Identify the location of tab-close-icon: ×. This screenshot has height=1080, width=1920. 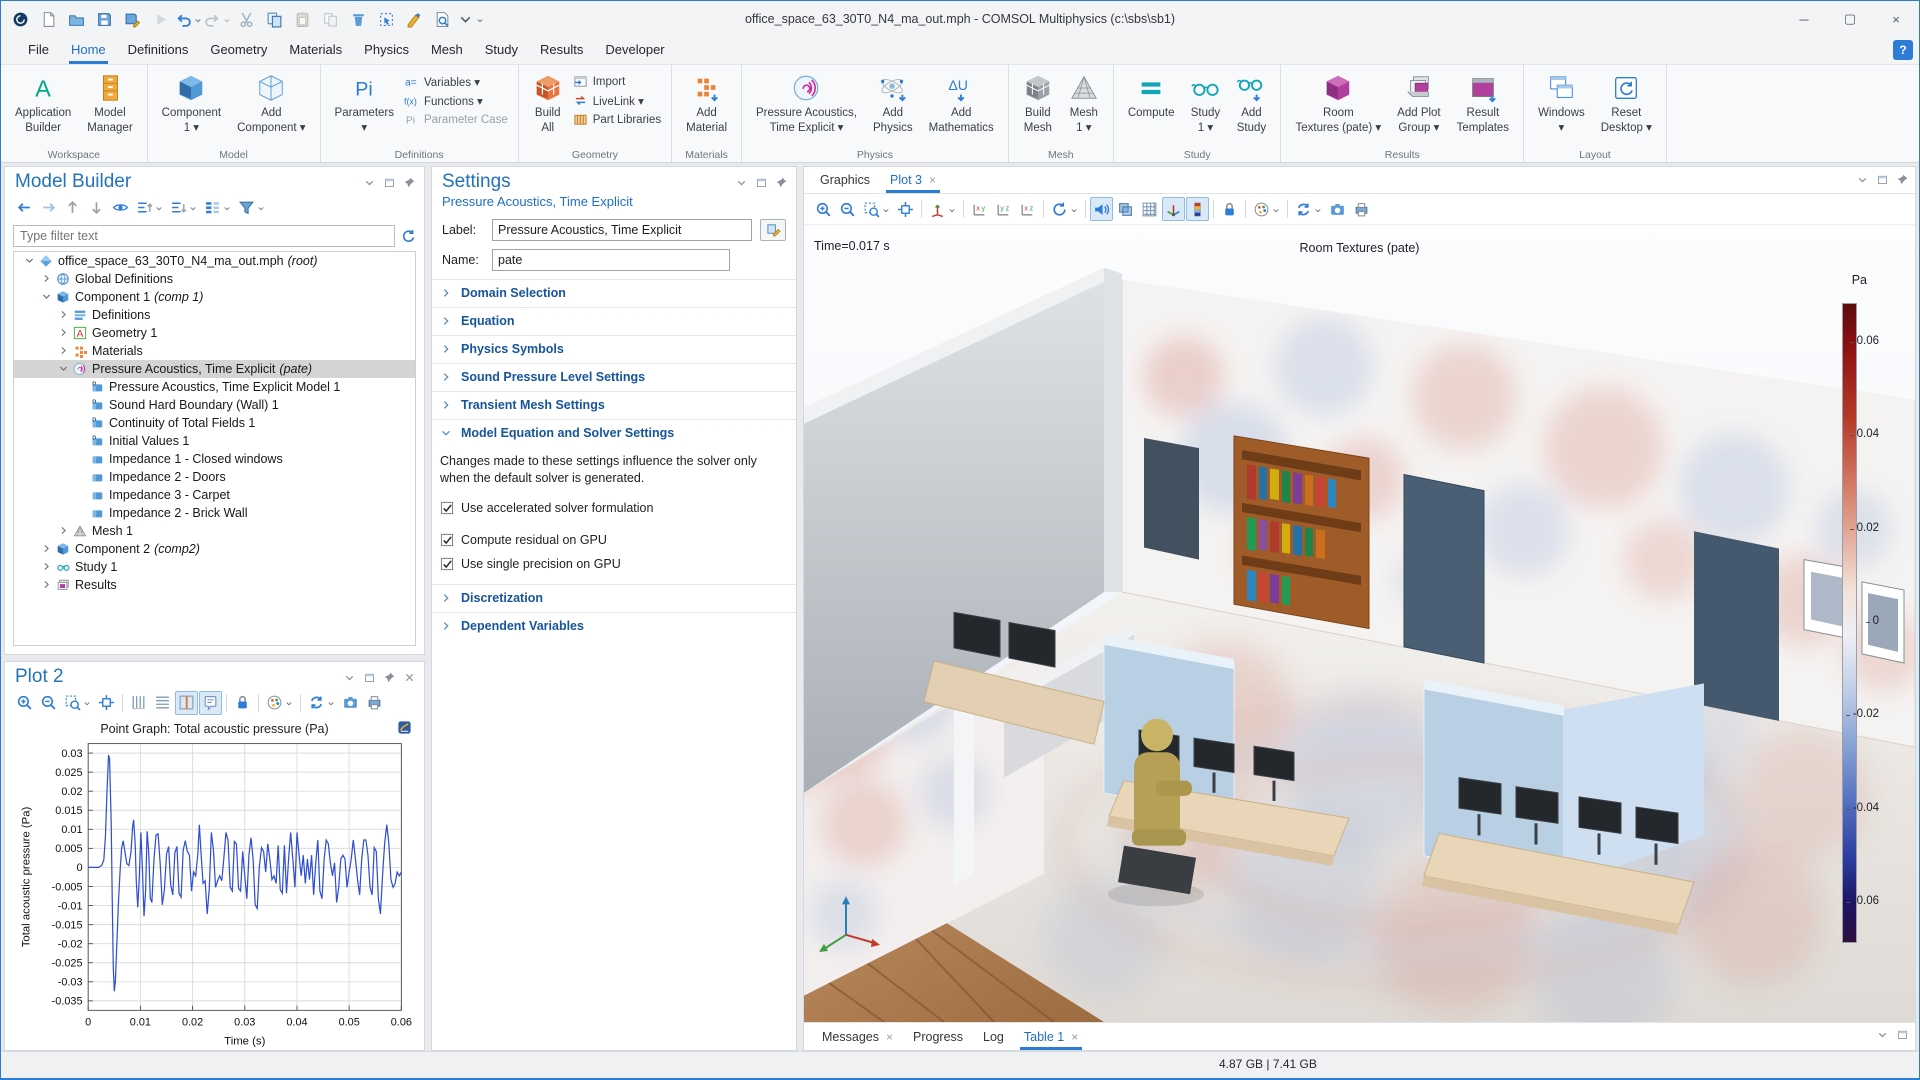
(889, 1037).